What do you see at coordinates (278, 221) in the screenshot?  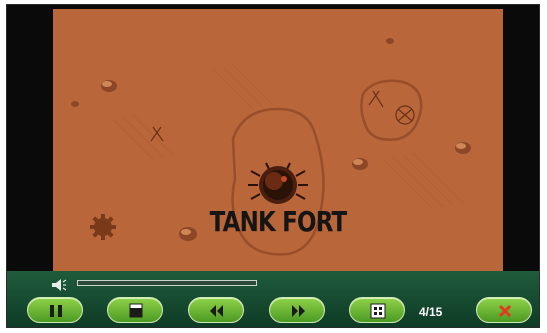 I see `game-title: TANK FORT` at bounding box center [278, 221].